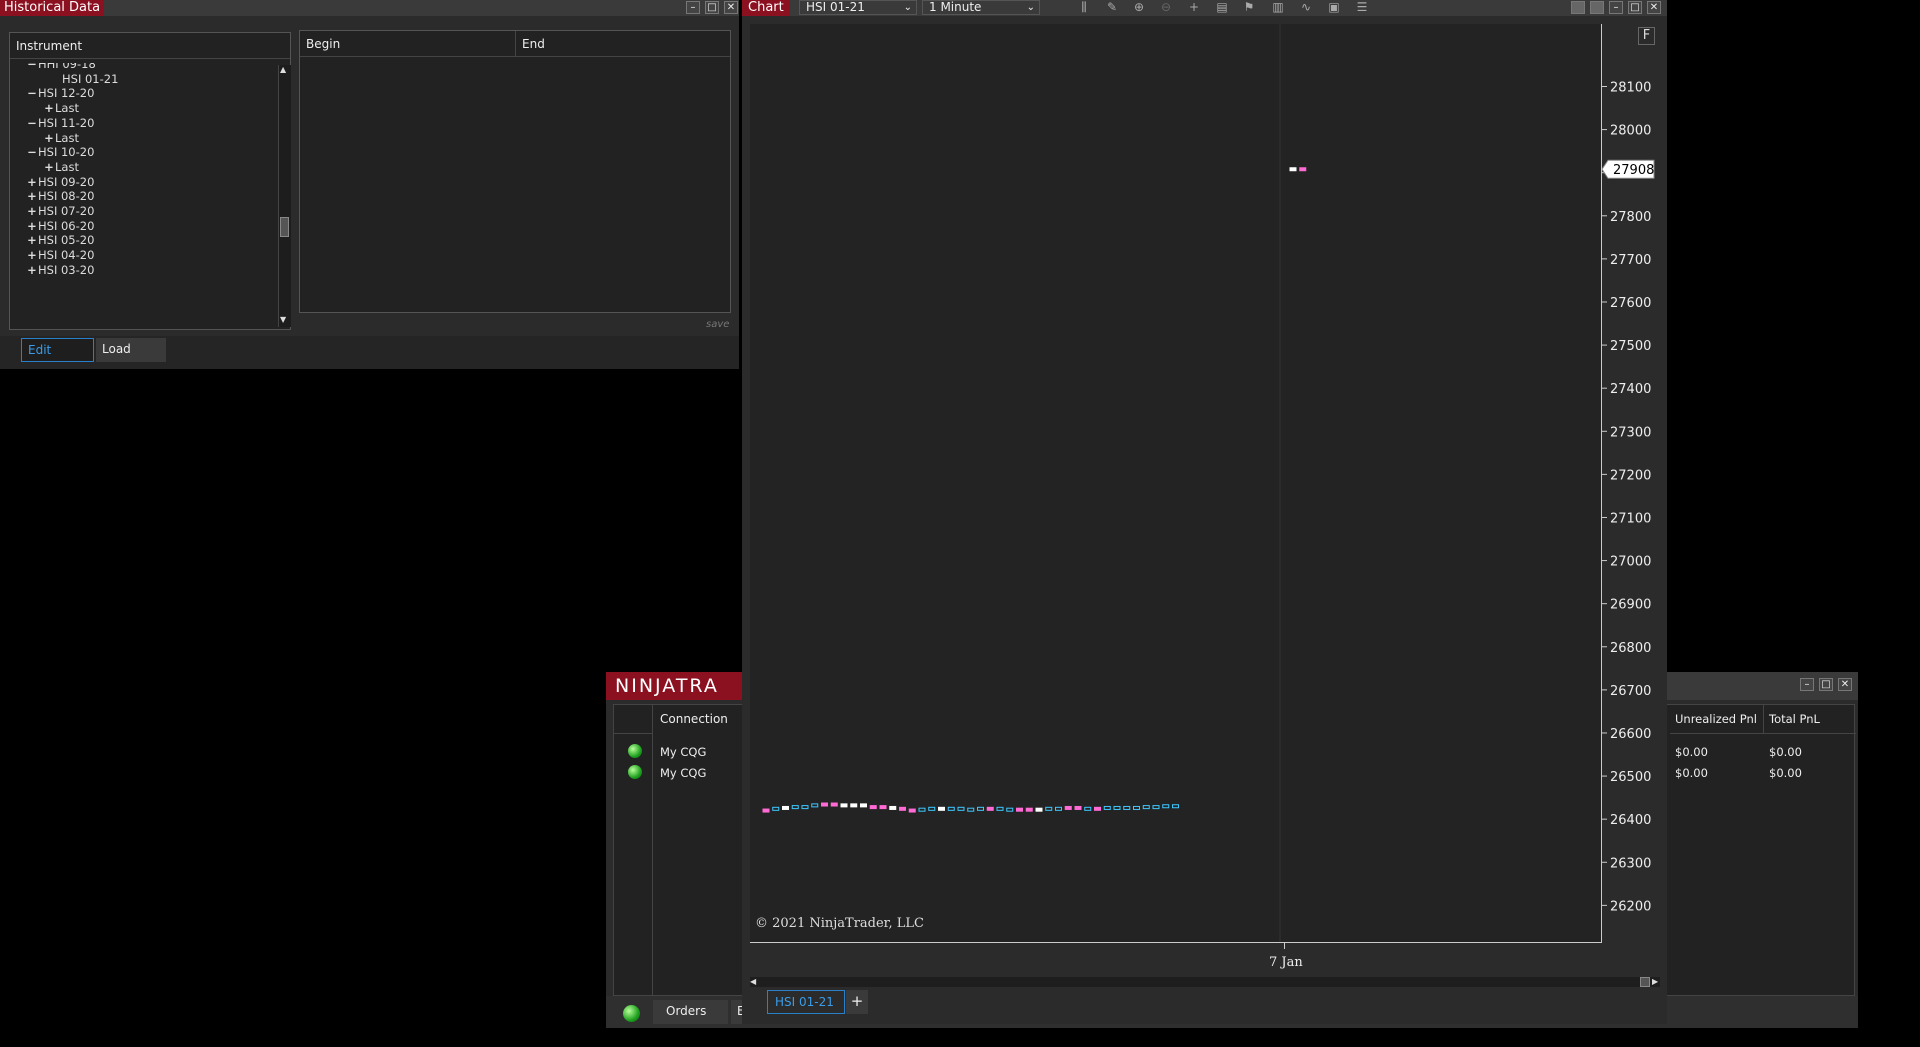 This screenshot has height=1047, width=1920. I want to click on tree-item: +HSI 03-20, so click(60, 270).